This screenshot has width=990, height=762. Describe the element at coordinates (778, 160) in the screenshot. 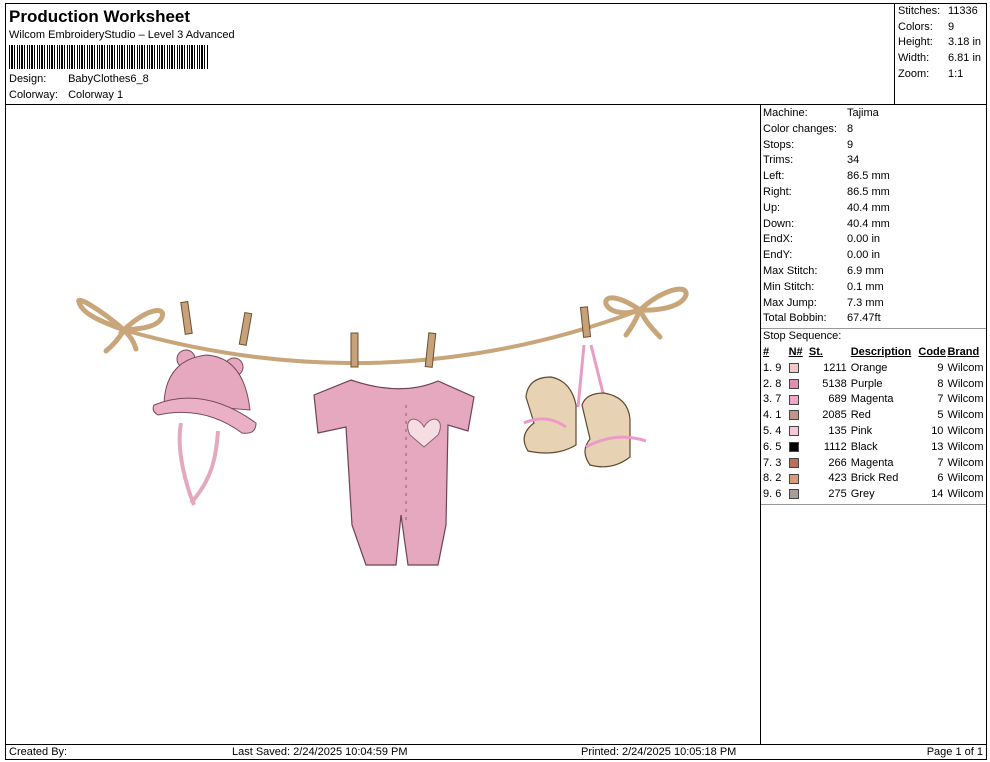

I see `info-label: Trims:` at that location.